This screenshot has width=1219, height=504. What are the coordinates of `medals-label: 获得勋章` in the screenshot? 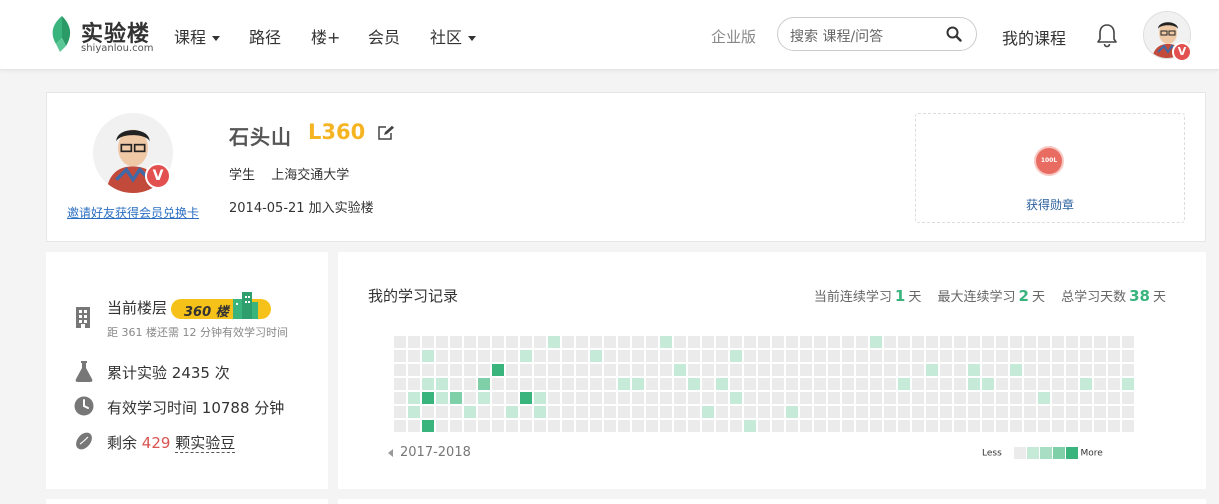 It's located at (1050, 204).